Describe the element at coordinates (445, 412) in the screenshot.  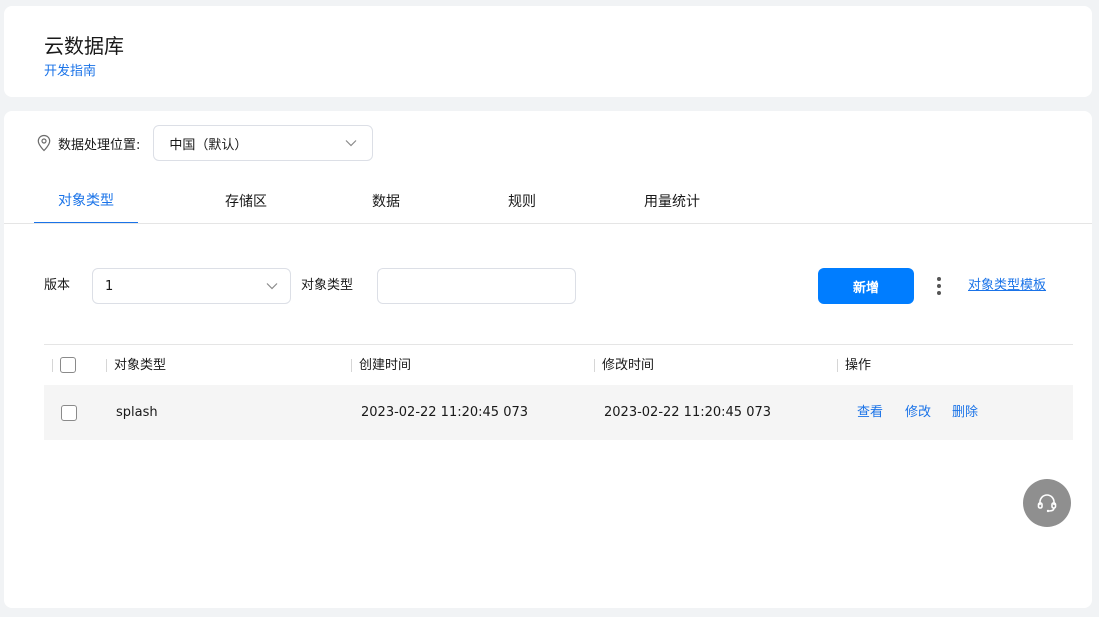
I see `cell-created-time: 2023-02-22 11:20:45 073` at that location.